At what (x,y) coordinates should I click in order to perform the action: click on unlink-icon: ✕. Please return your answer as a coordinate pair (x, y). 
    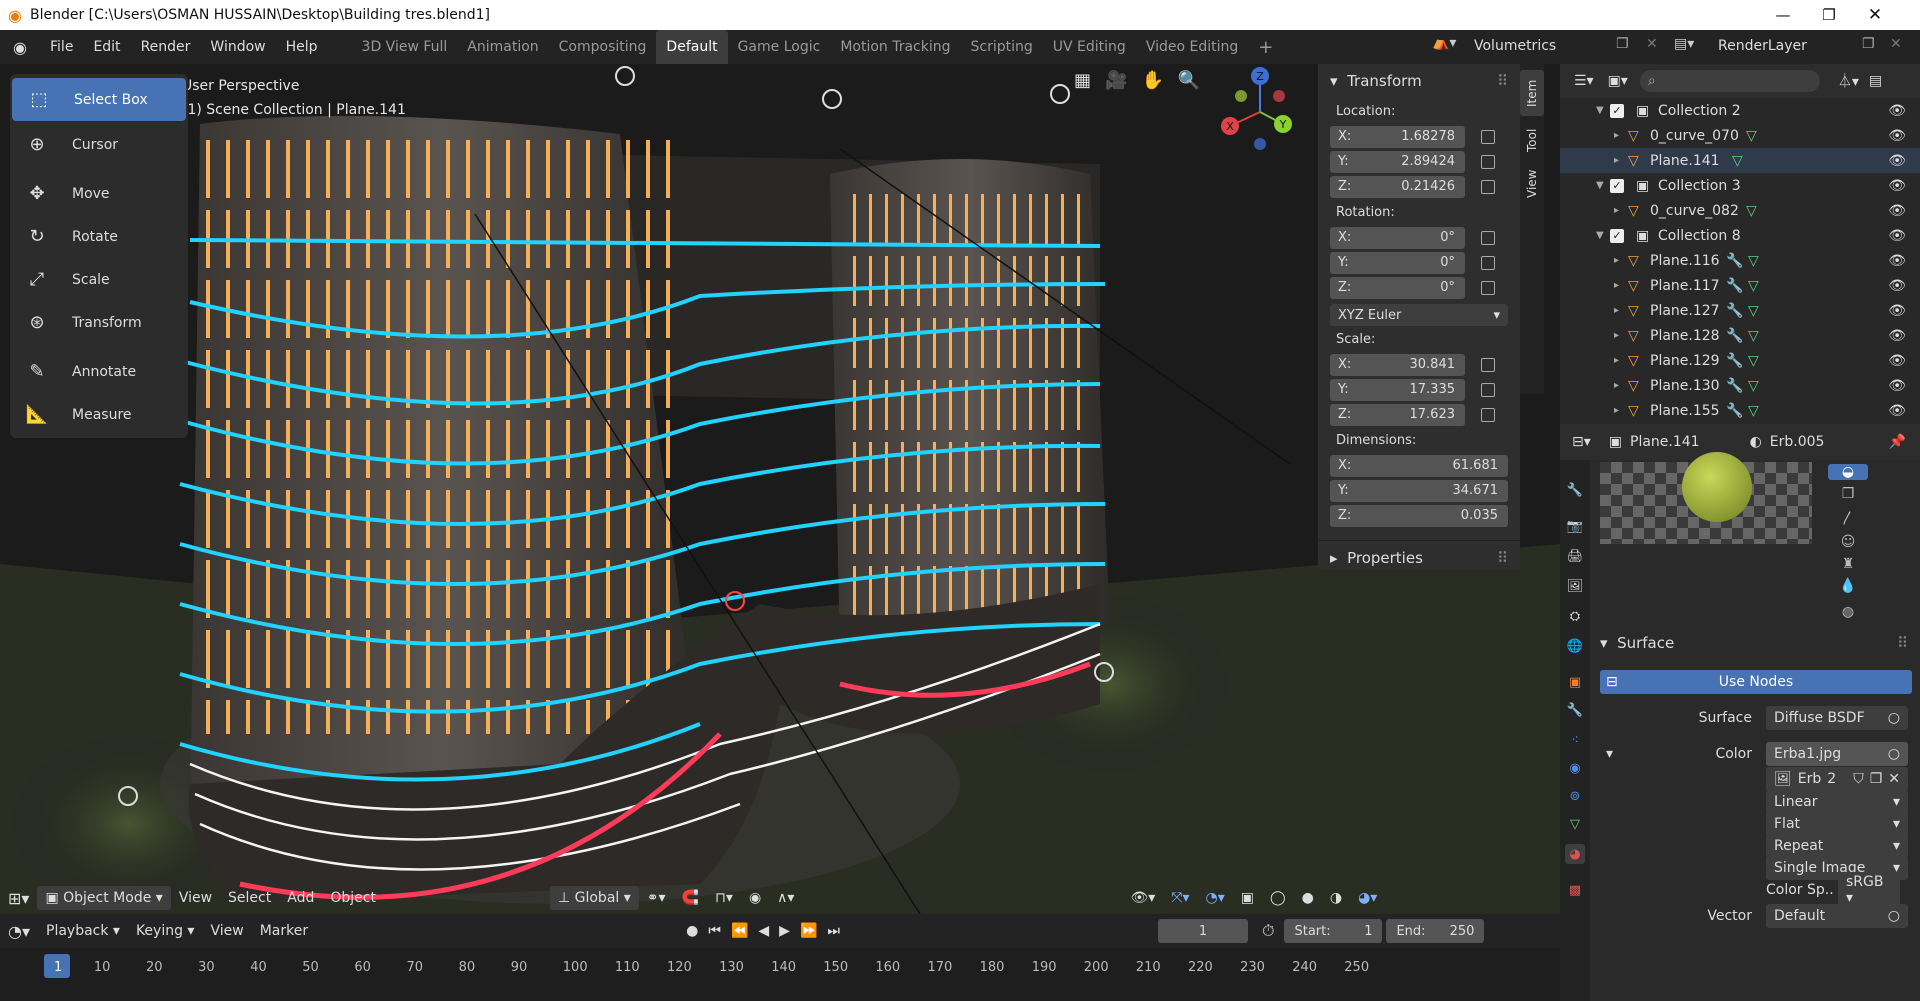
    Looking at the image, I should click on (1894, 779).